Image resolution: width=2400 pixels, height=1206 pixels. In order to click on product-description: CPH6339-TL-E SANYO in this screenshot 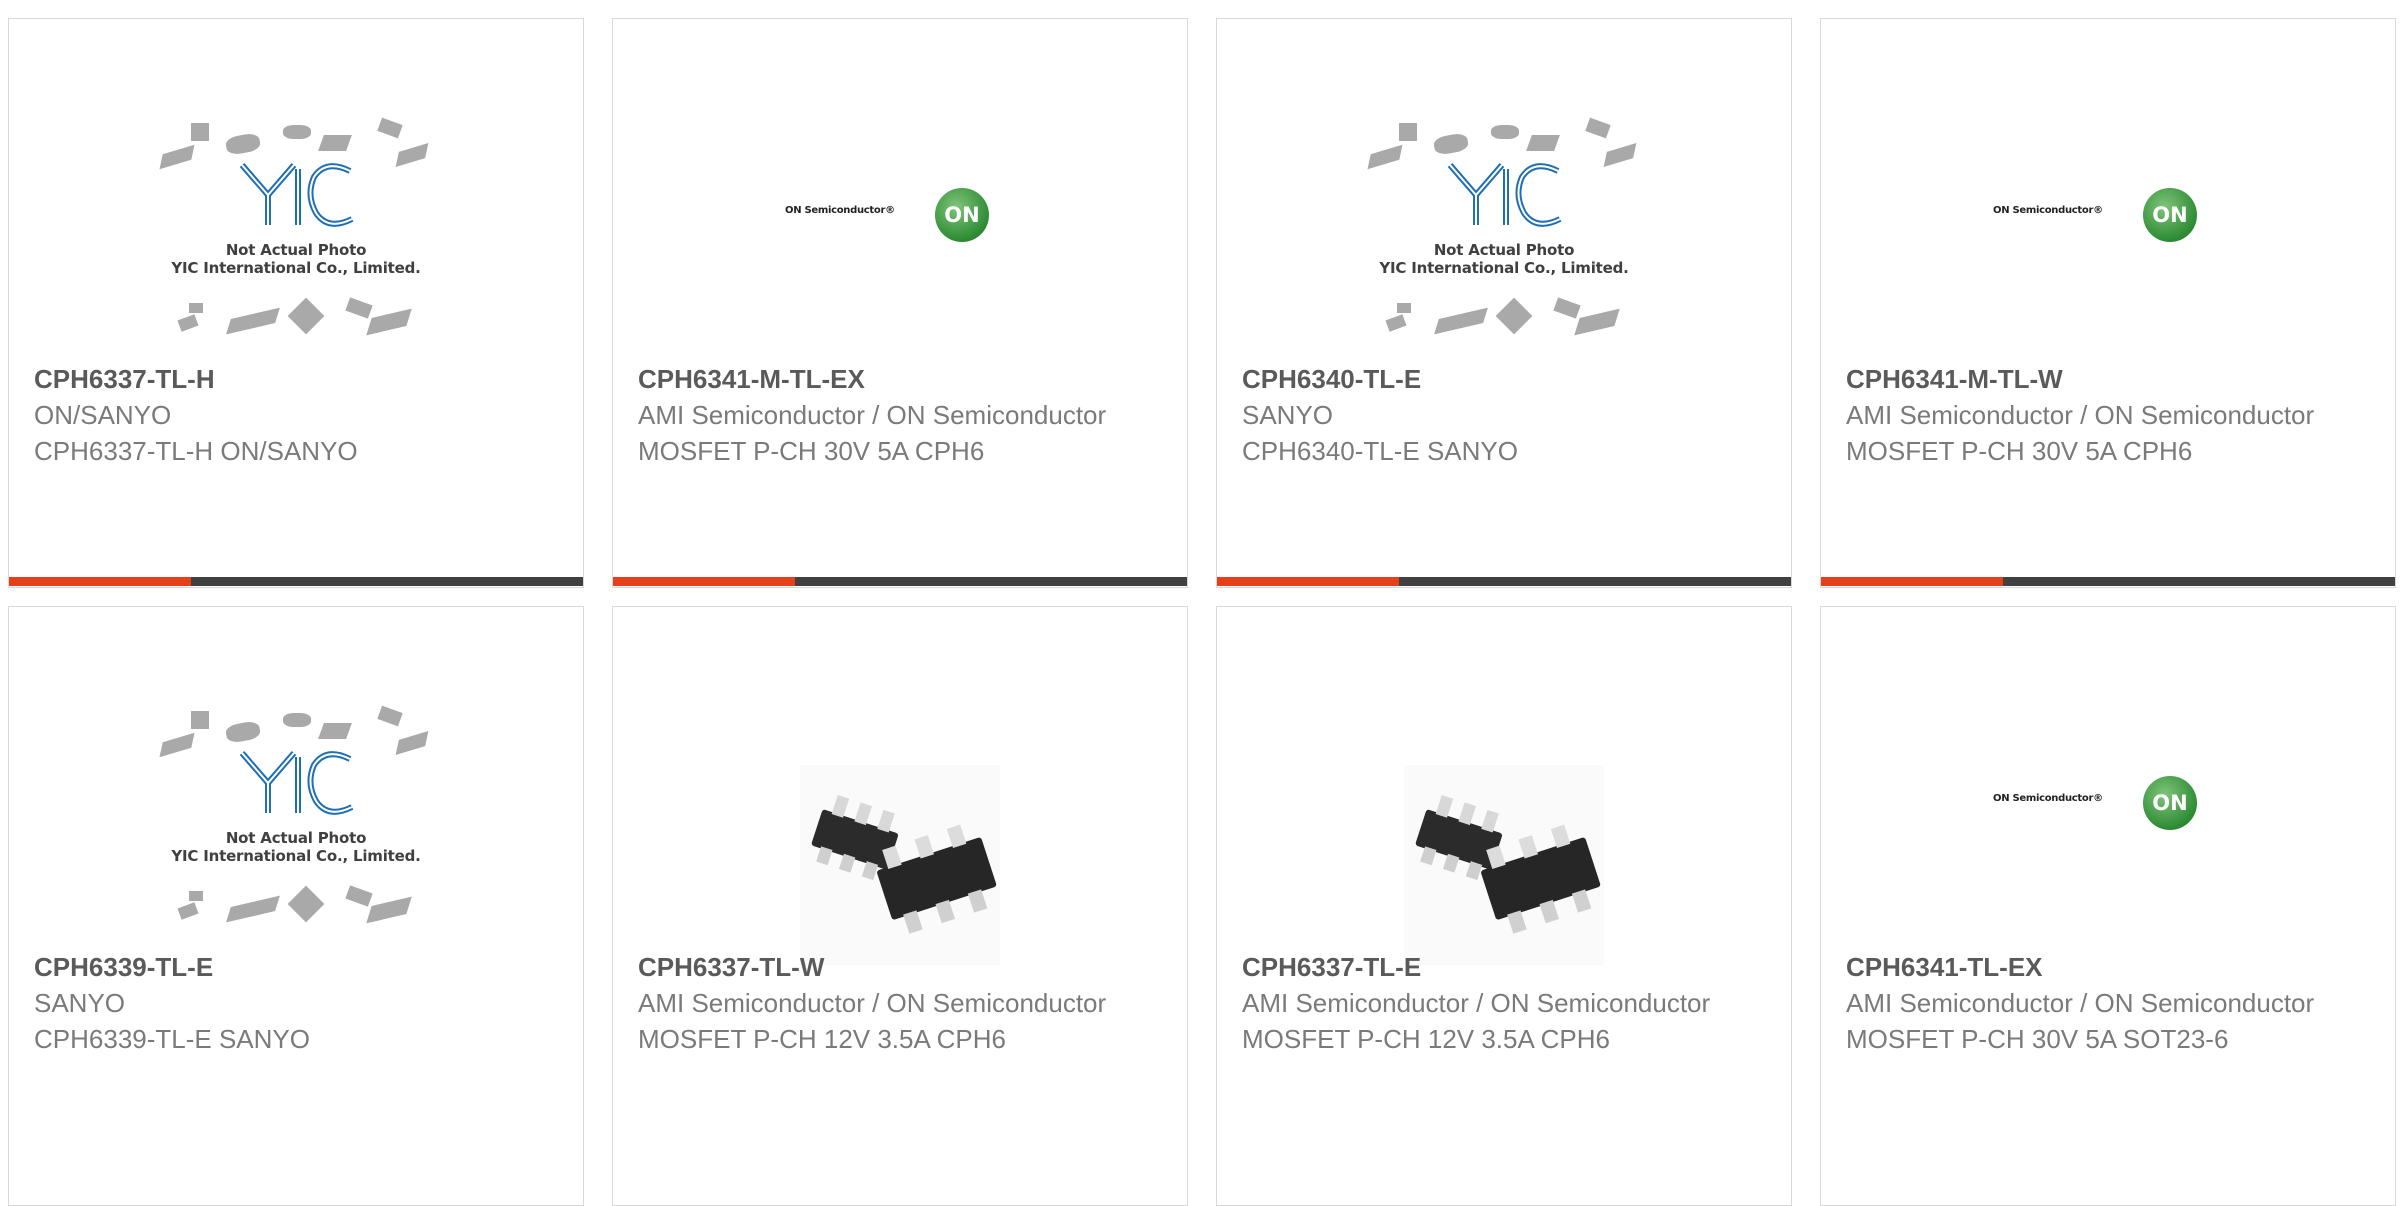, I will do `click(172, 1039)`.